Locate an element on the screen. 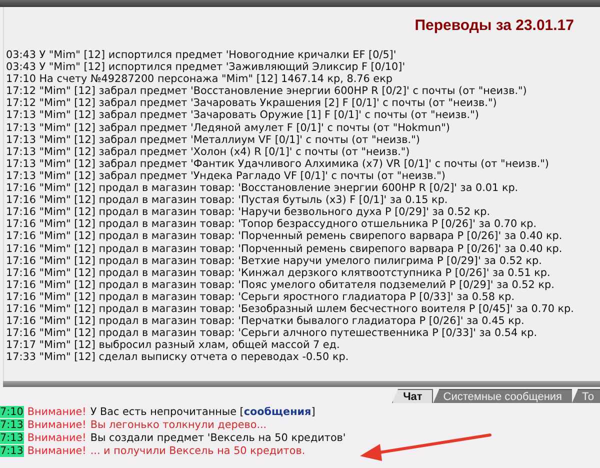 Image resolution: width=600 pixels, height=468 pixels. message-text: ... и получили Вексель на 50 кредитов. is located at coordinates (198, 451).